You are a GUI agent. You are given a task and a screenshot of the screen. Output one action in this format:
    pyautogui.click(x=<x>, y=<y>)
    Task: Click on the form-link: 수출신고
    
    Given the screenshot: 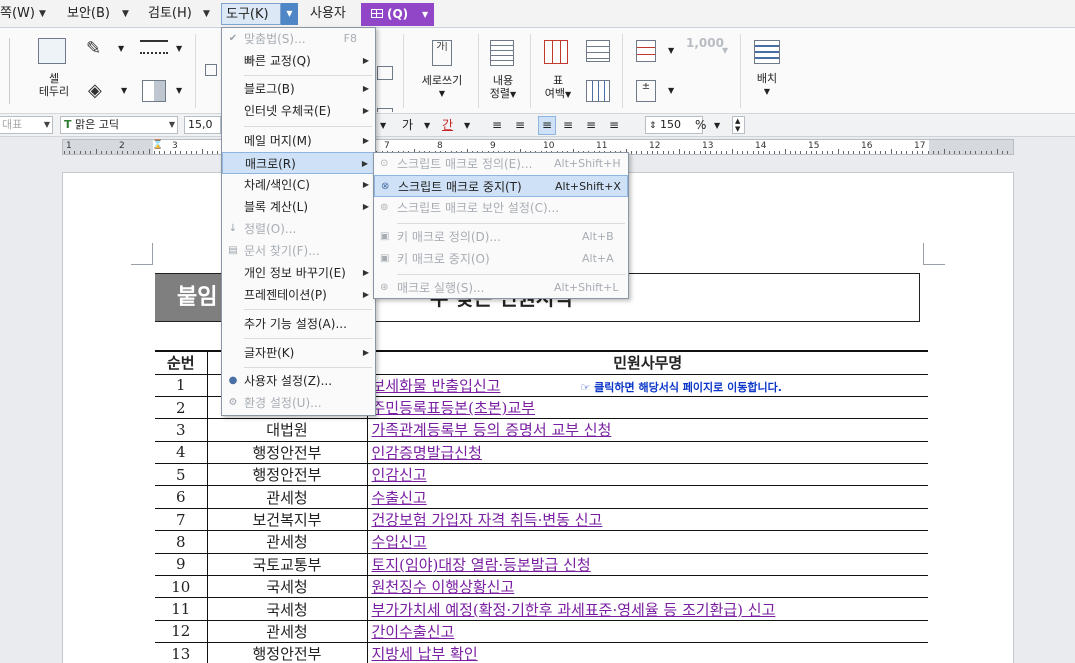 What is the action you would take?
    pyautogui.click(x=399, y=498)
    